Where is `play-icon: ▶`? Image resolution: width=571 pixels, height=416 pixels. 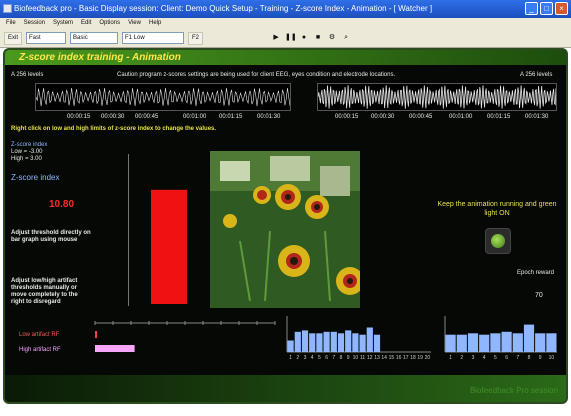 play-icon: ▶ is located at coordinates (276, 38).